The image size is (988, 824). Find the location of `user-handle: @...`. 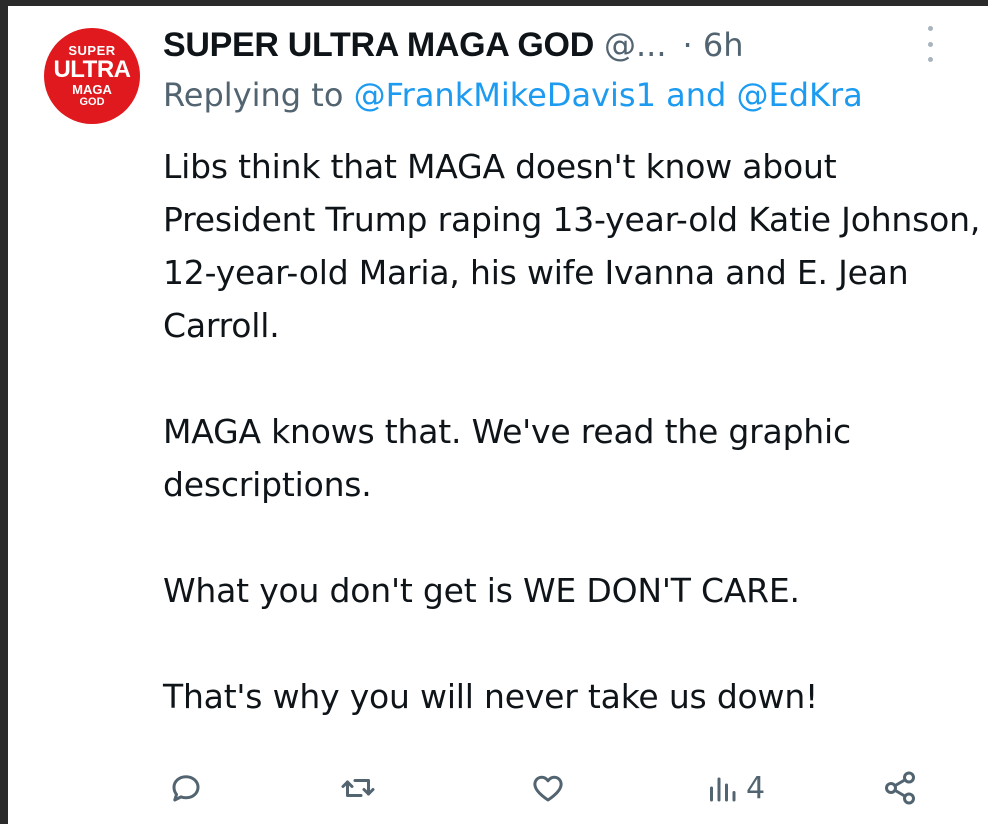

user-handle: @... is located at coordinates (635, 45).